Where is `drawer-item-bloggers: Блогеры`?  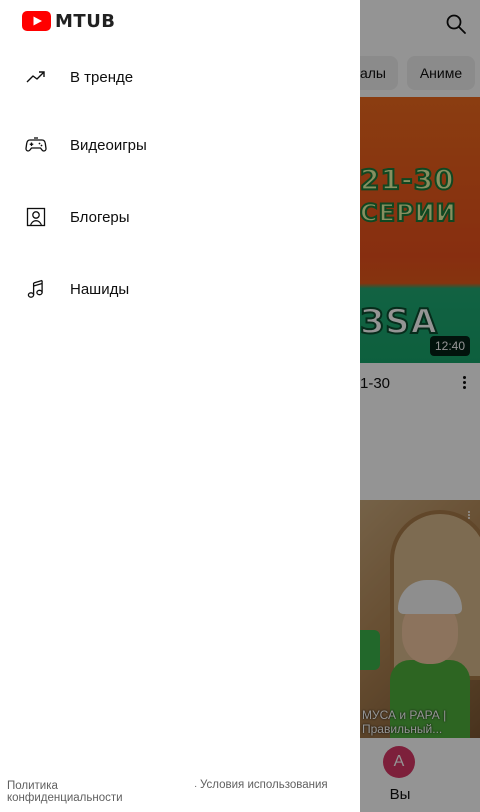
drawer-item-bloggers: Блогеры is located at coordinates (180, 217).